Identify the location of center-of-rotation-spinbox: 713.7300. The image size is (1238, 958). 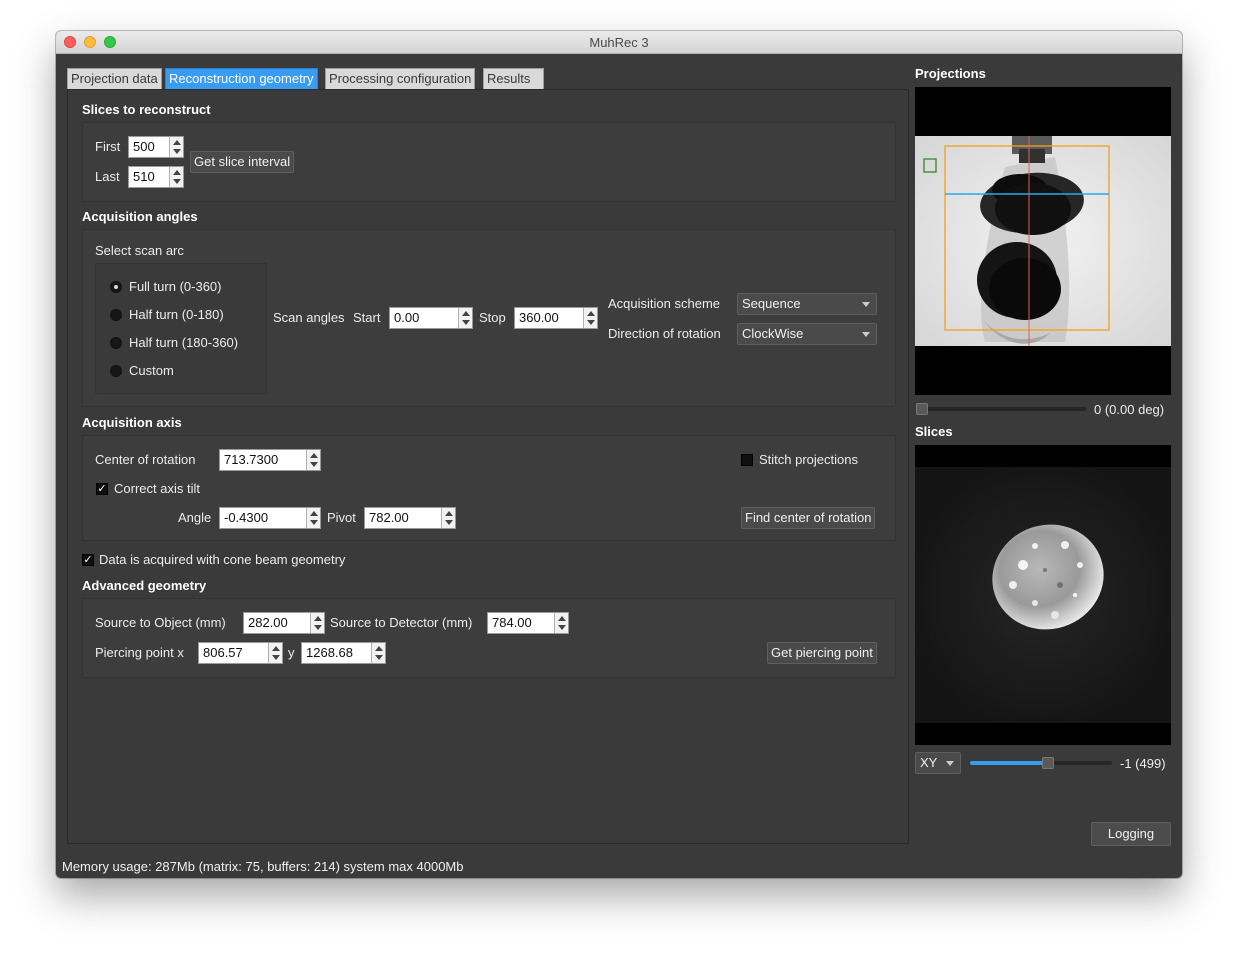
(270, 460).